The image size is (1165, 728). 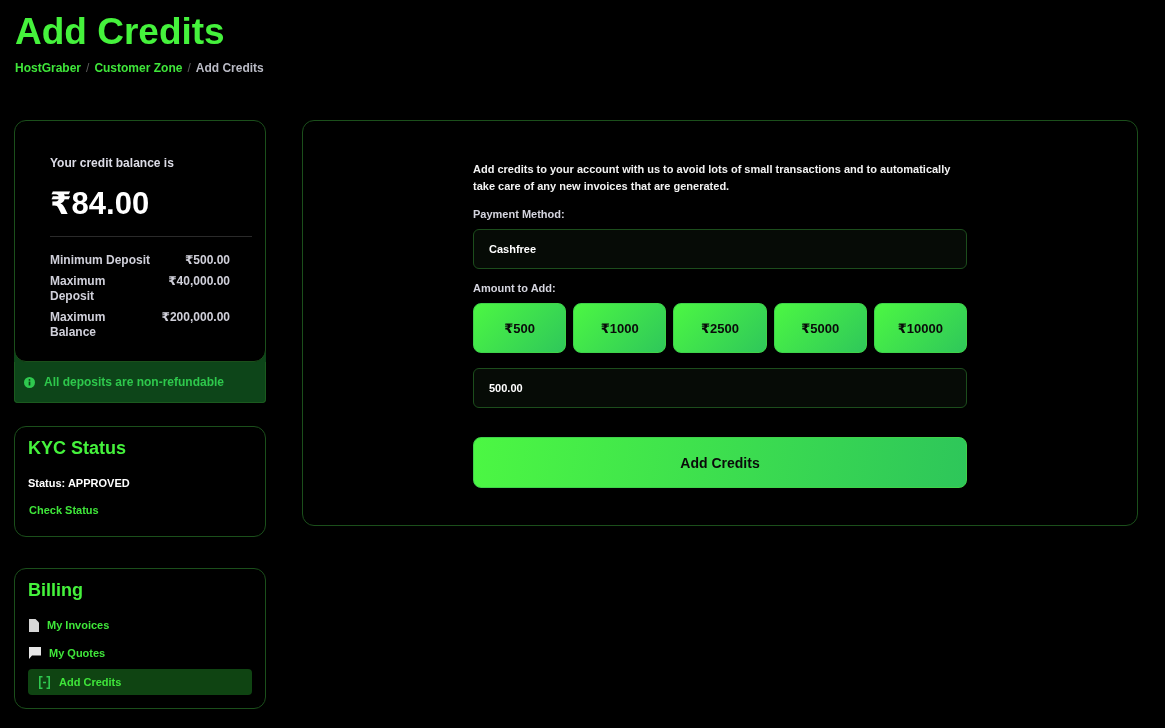 I want to click on limit-label: Maximum Deposit, so click(x=78, y=289).